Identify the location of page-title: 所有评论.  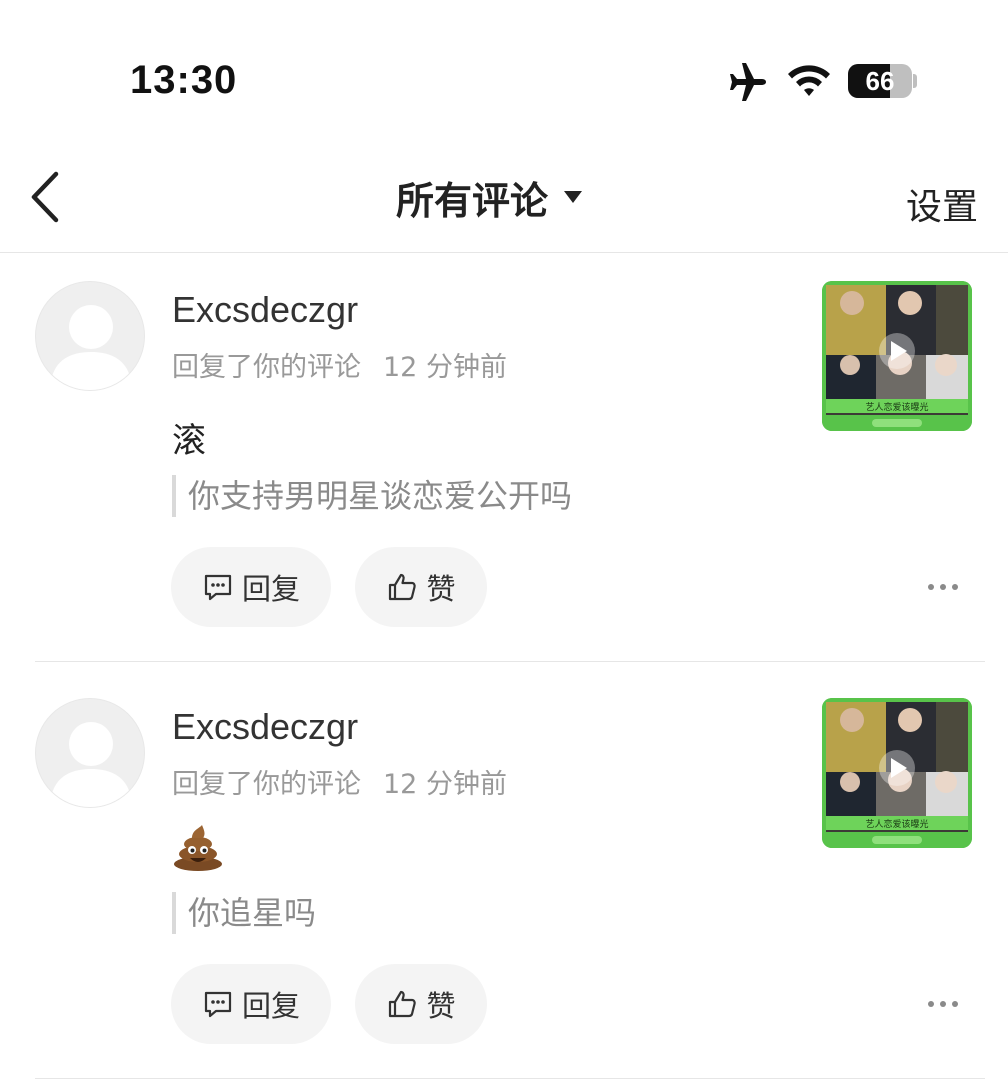
(472, 200).